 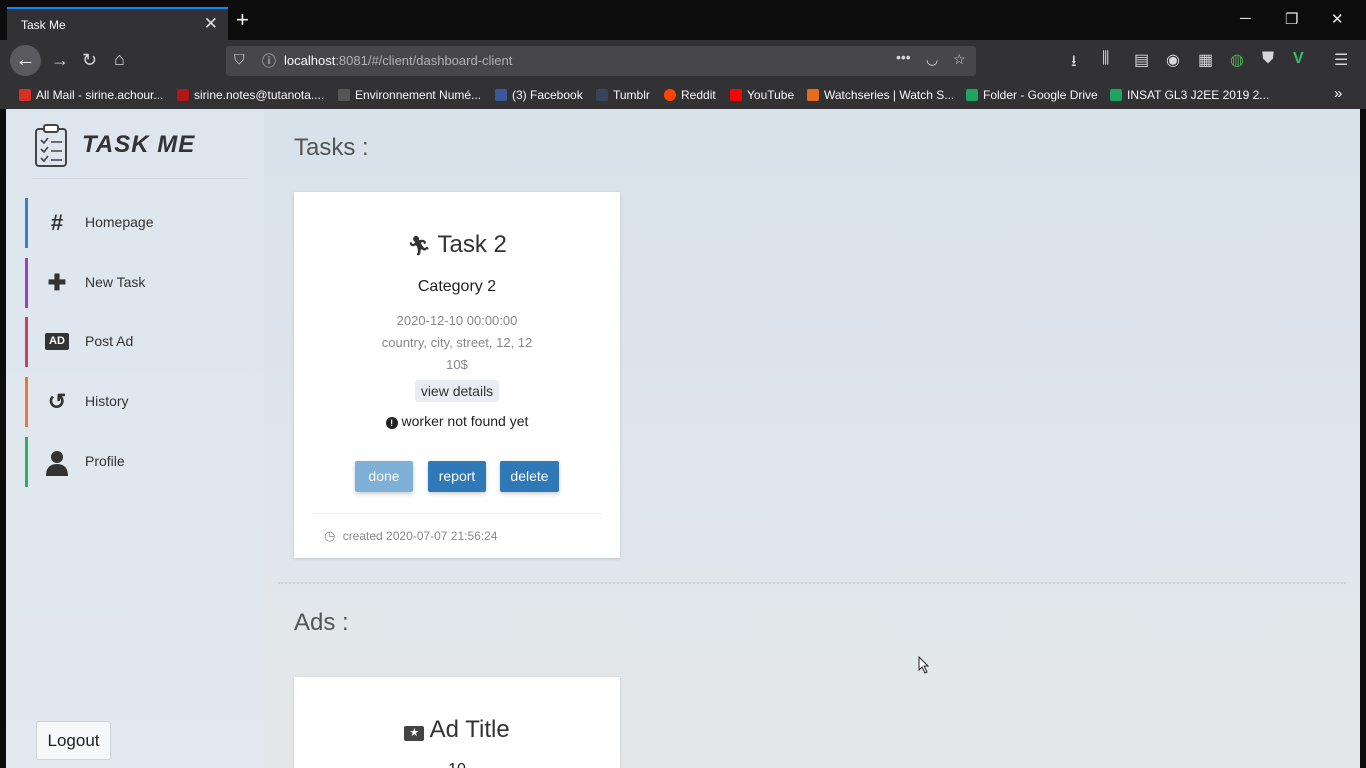 What do you see at coordinates (398, 60) in the screenshot?
I see `url-text: localhost:8081/#/client/dashboard-client` at bounding box center [398, 60].